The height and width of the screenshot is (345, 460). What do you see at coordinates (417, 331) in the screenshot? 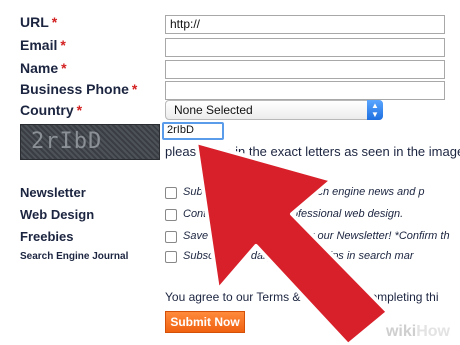
I see `wikihow-watermark: wikiHow` at bounding box center [417, 331].